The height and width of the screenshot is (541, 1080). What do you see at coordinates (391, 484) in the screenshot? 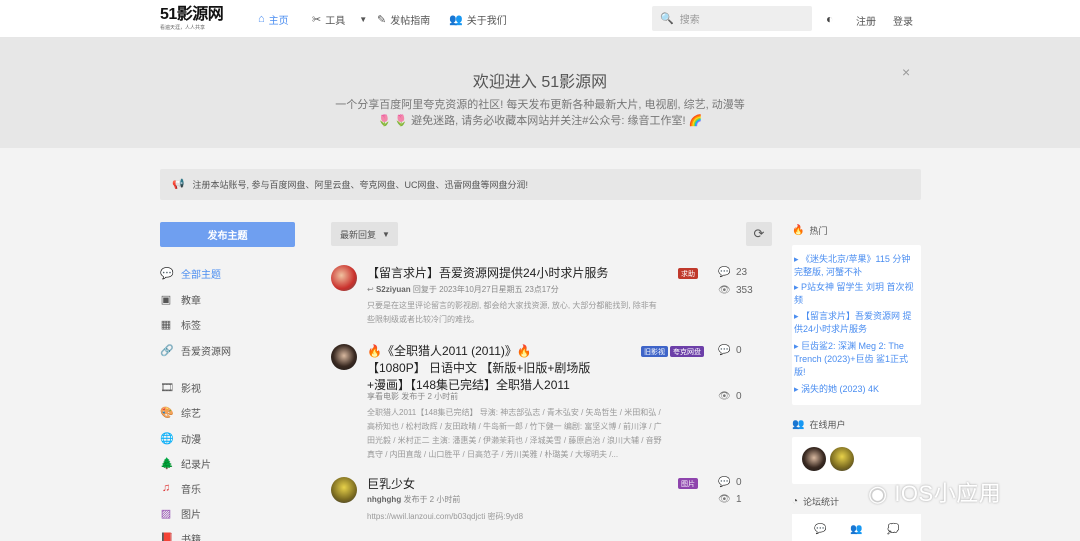
I see `thread-title: 巨乳少女` at bounding box center [391, 484].